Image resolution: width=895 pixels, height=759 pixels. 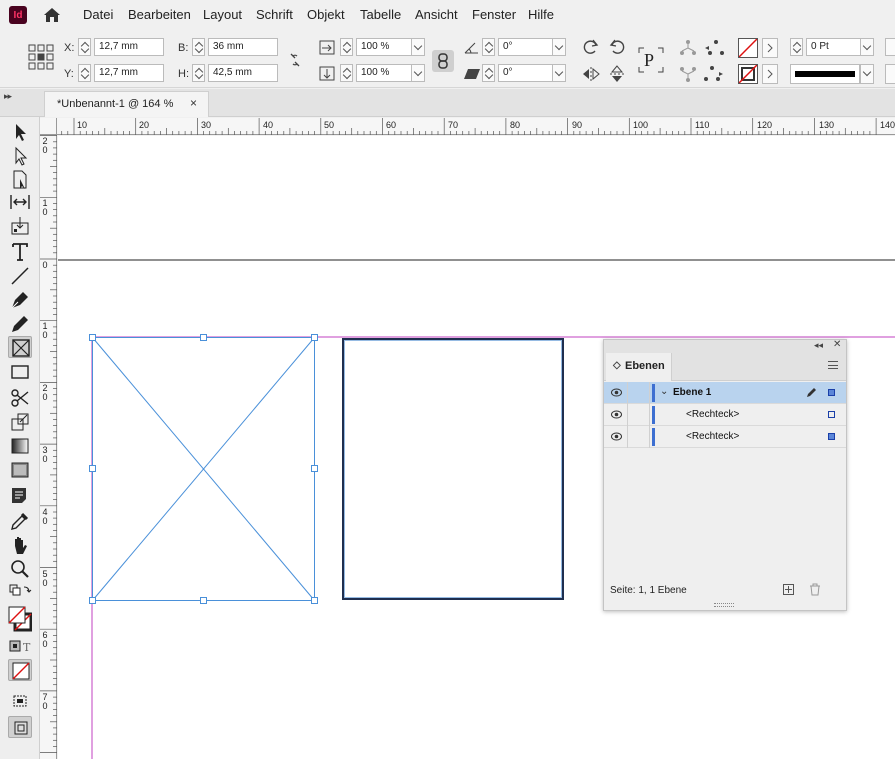 What do you see at coordinates (725, 346) in the screenshot?
I see `layers-panel-titlebar: ◂◂ ✕` at bounding box center [725, 346].